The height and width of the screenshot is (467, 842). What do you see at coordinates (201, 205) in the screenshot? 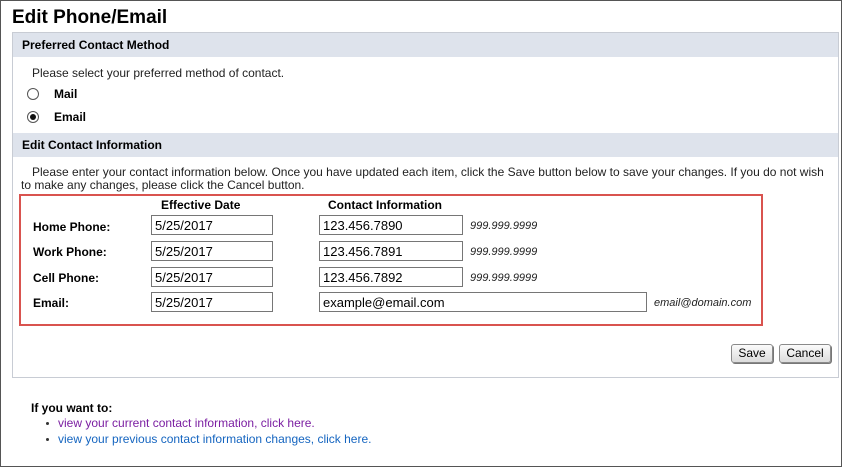
I see `column-header-effective-date: Effective Date` at bounding box center [201, 205].